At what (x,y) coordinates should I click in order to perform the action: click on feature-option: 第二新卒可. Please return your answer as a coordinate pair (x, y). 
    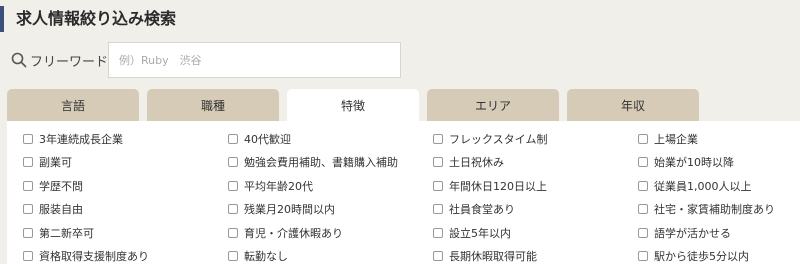
    Looking at the image, I should click on (125, 233).